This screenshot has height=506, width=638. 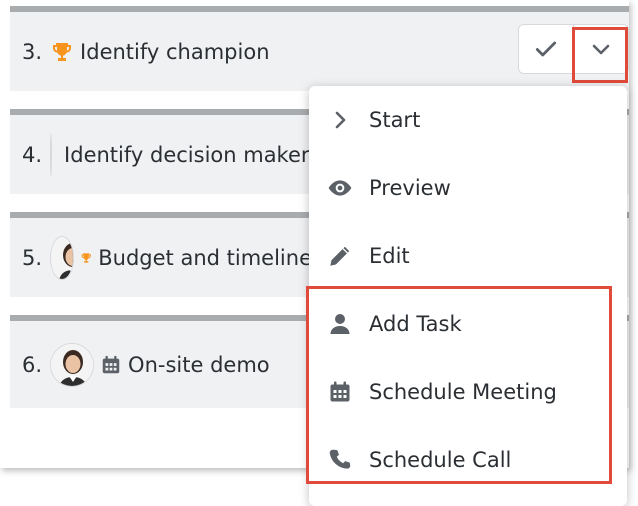 I want to click on task-row-label: 6. On-site demo, so click(x=167, y=365).